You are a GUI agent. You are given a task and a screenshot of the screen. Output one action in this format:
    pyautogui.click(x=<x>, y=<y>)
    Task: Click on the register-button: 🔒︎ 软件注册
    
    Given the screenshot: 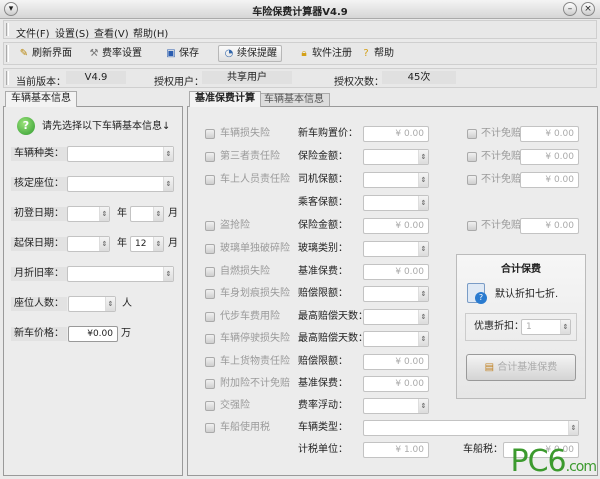 What is the action you would take?
    pyautogui.click(x=325, y=53)
    